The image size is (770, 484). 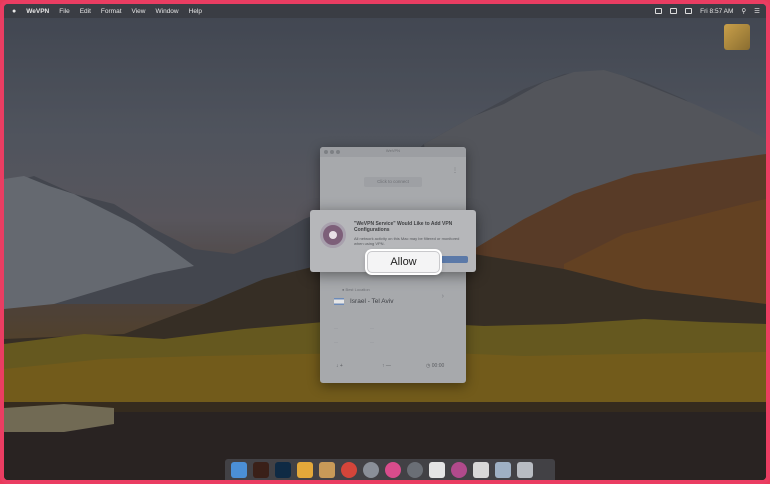 What do you see at coordinates (415, 470) in the screenshot?
I see `system-preferences-icon` at bounding box center [415, 470].